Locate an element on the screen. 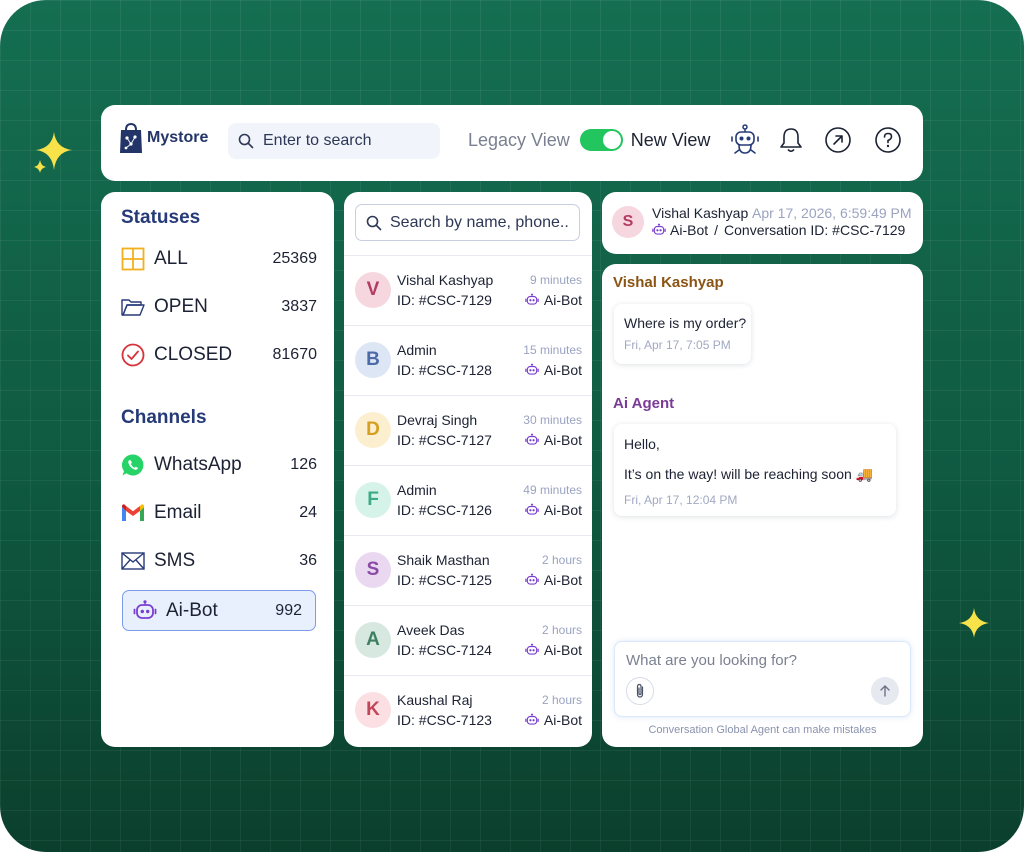  avatar: A is located at coordinates (373, 640).